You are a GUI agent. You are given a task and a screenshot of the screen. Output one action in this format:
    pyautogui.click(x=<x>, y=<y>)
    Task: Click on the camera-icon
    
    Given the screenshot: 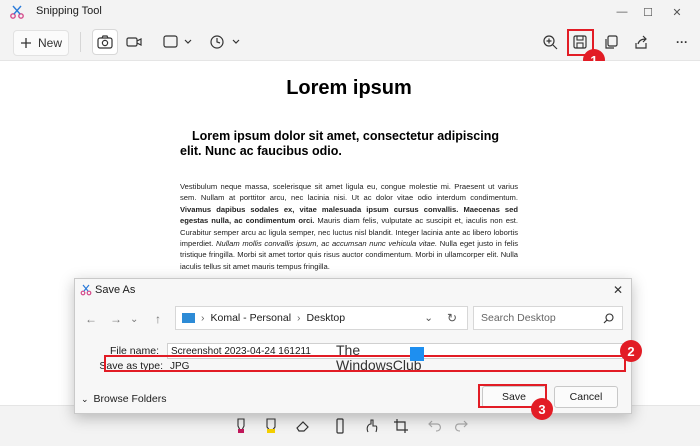 What is the action you would take?
    pyautogui.click(x=105, y=42)
    